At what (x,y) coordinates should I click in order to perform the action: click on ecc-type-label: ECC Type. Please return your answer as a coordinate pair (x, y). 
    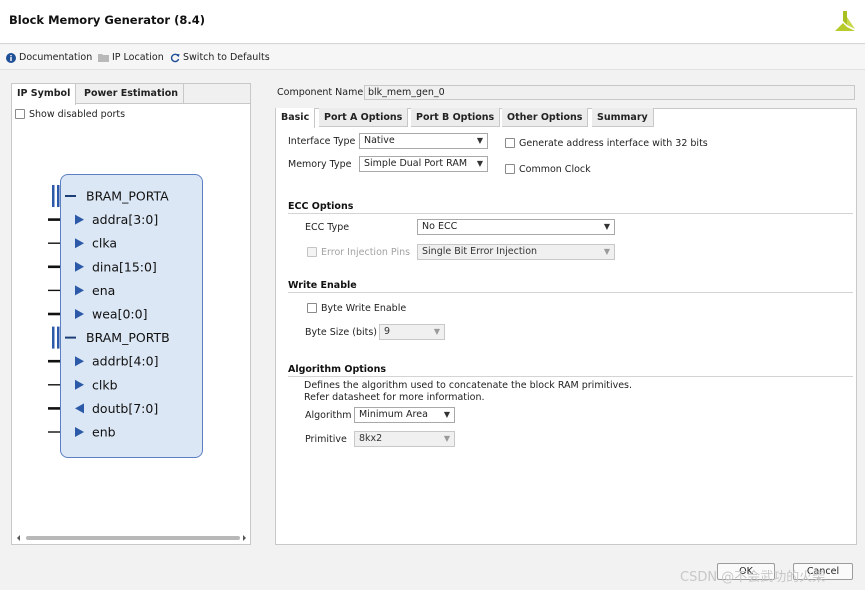
    Looking at the image, I should click on (327, 227).